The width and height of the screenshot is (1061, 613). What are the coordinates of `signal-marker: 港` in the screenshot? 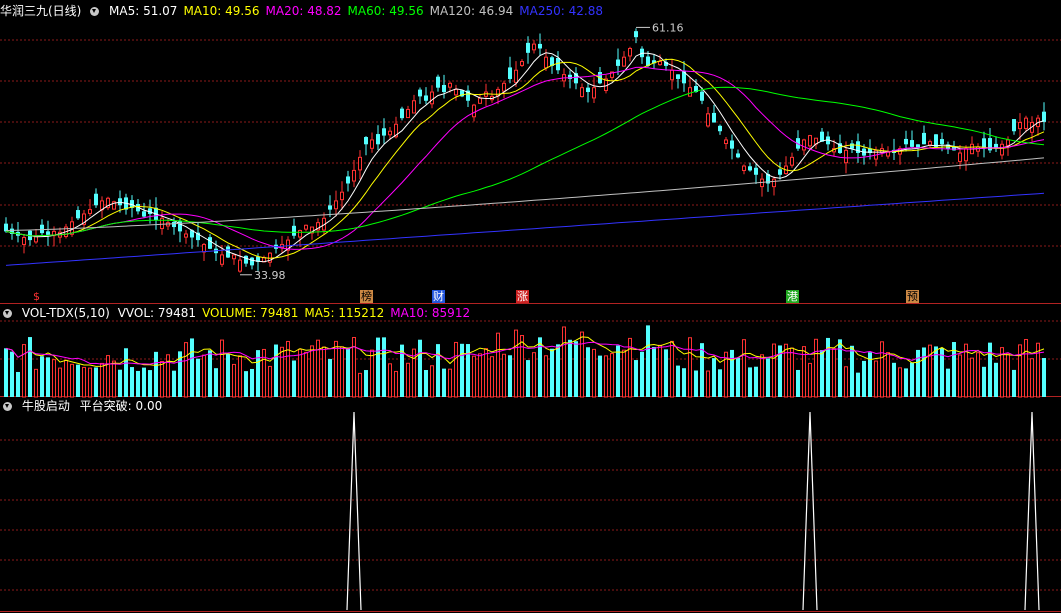 It's located at (792, 296).